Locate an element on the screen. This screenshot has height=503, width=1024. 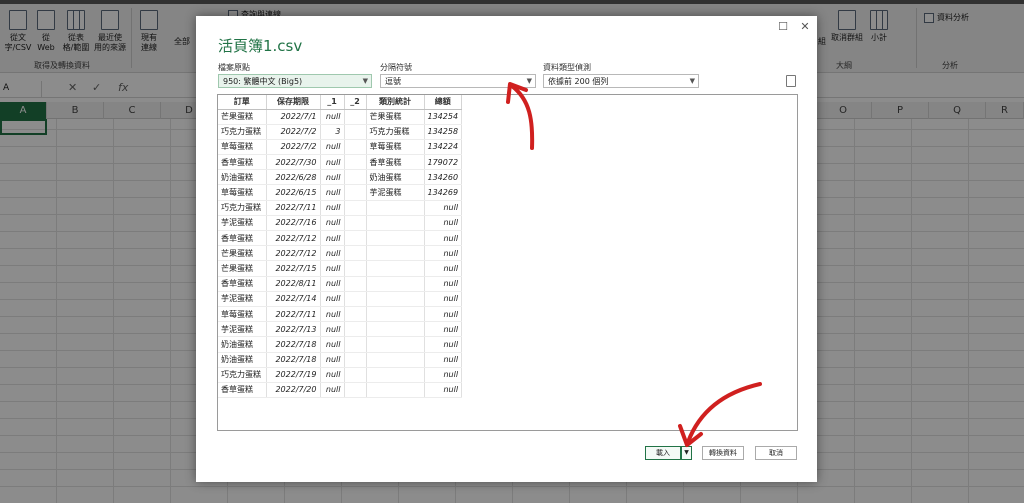
preview-row: 奶油蛋糕 2022/6/28 null 奶油蛋糕 134260 is located at coordinates (340, 177).